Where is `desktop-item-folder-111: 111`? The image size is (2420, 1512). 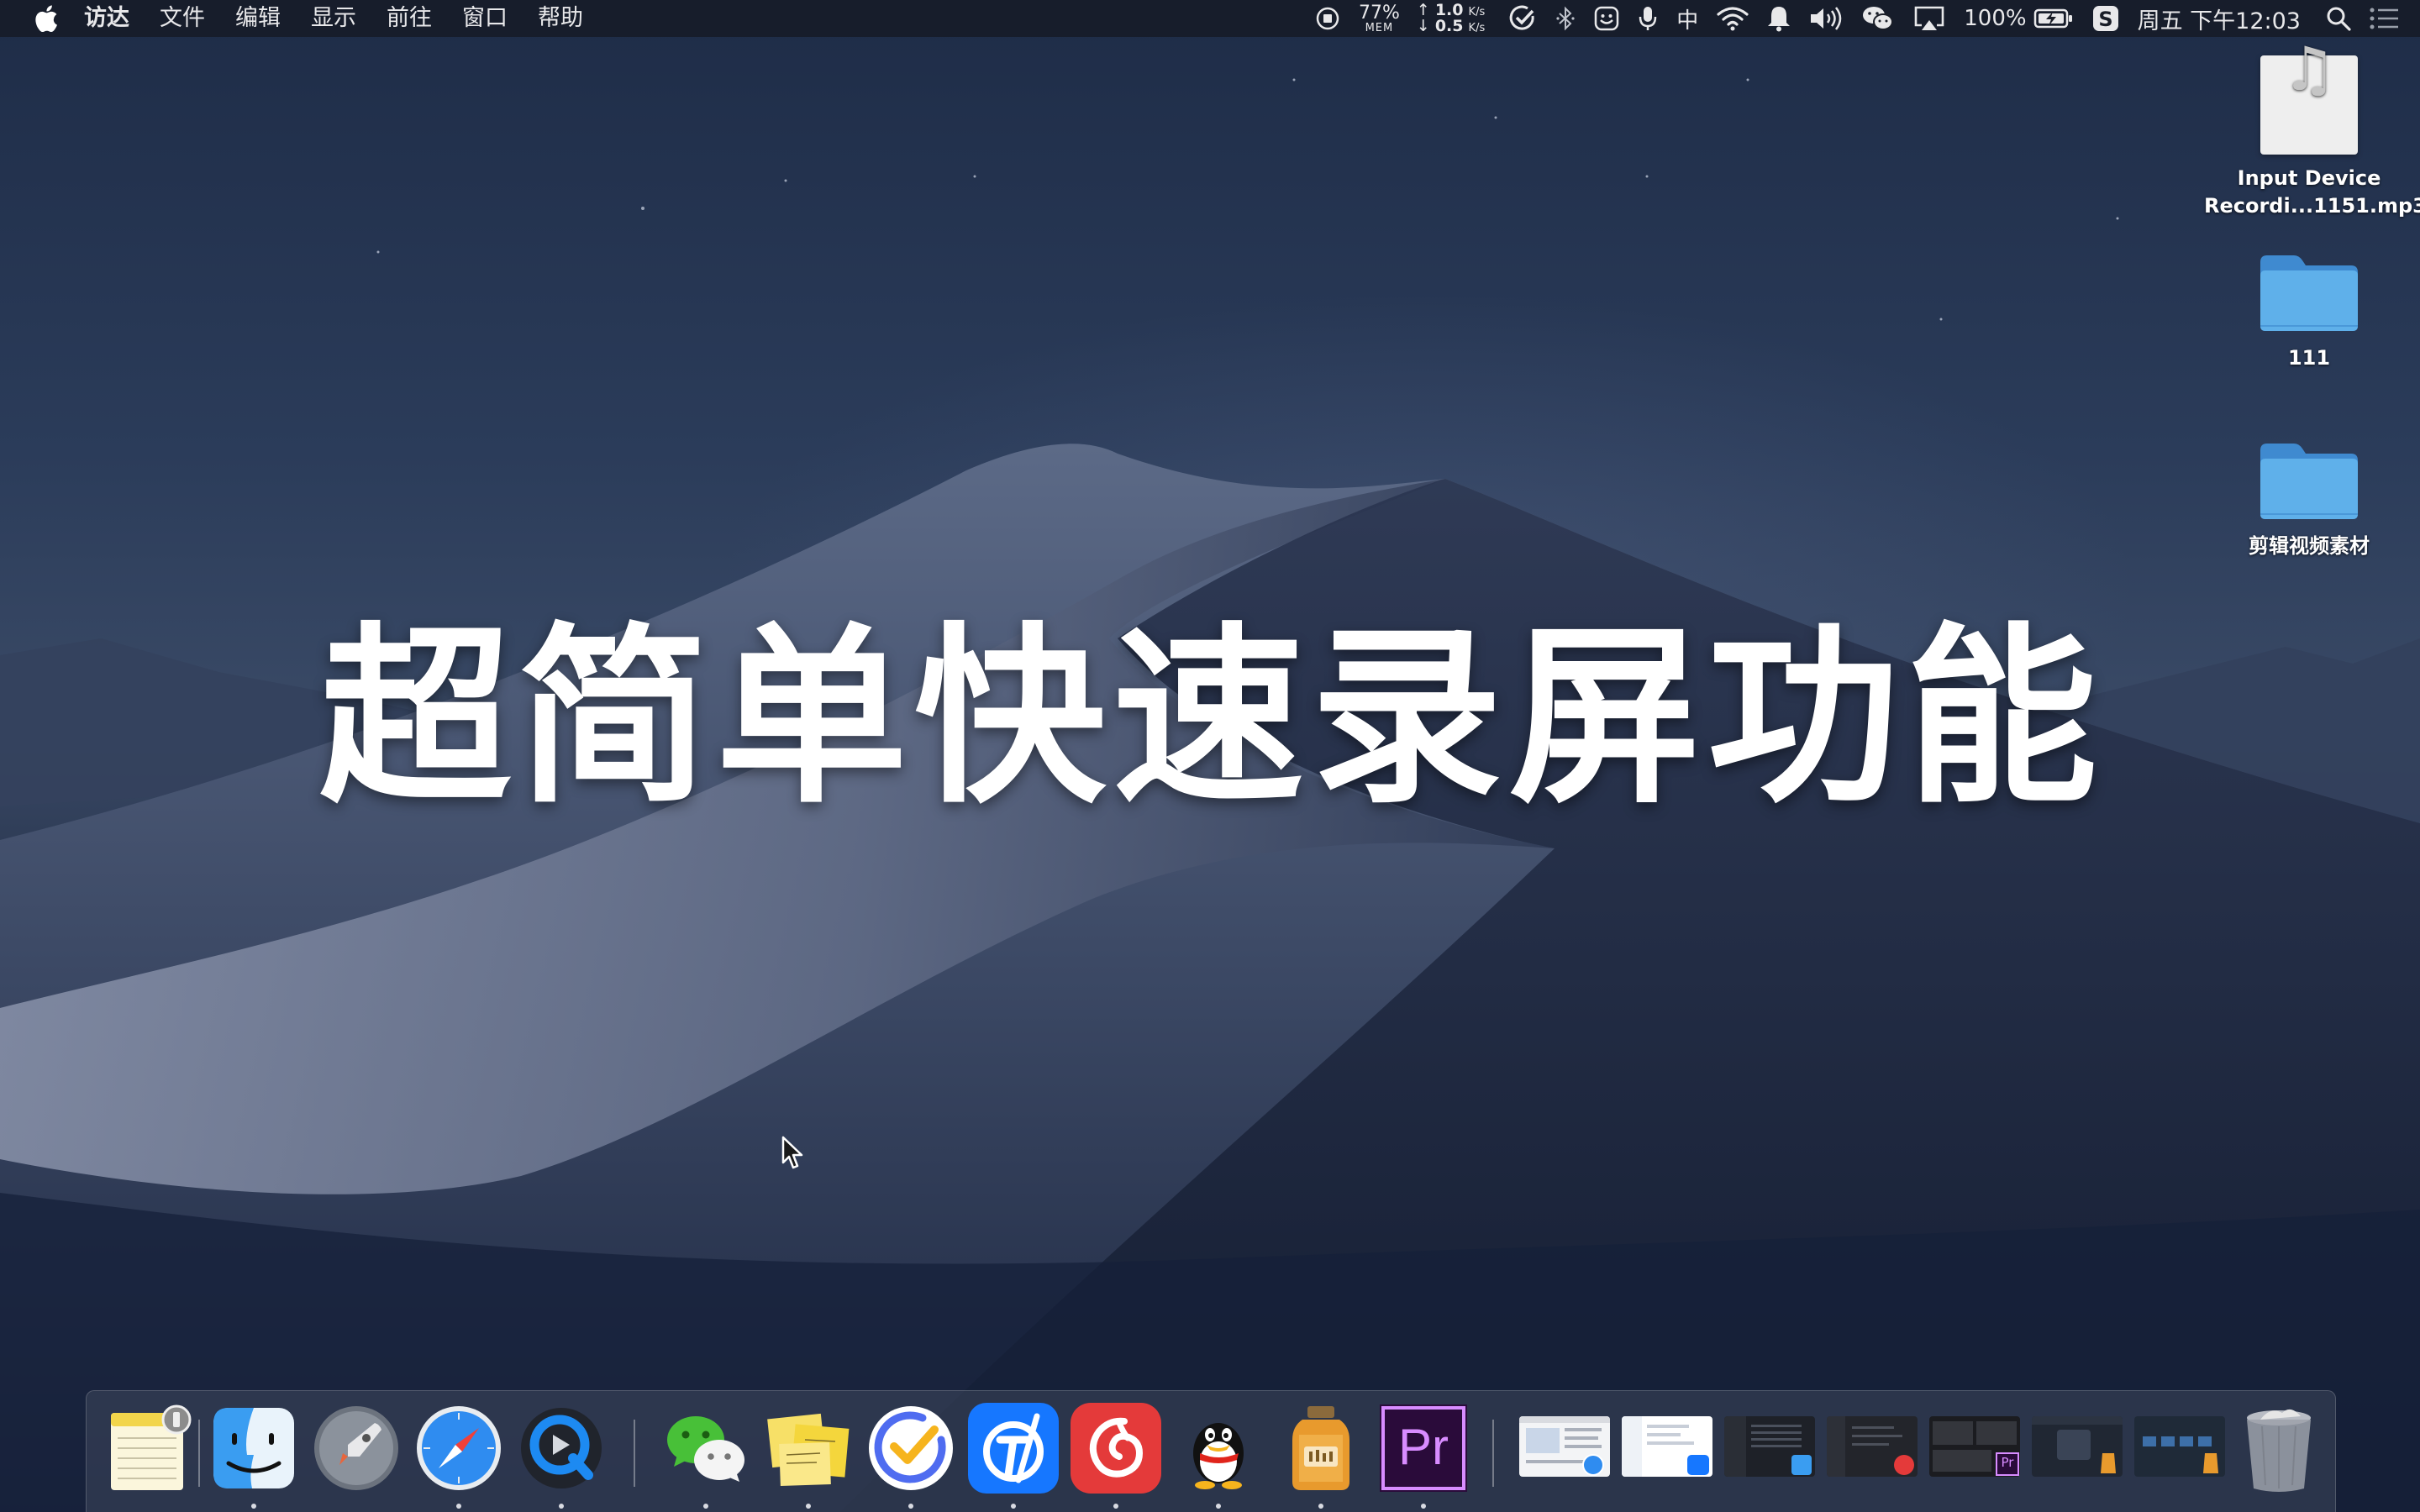 desktop-item-folder-111: 111 is located at coordinates (2309, 311).